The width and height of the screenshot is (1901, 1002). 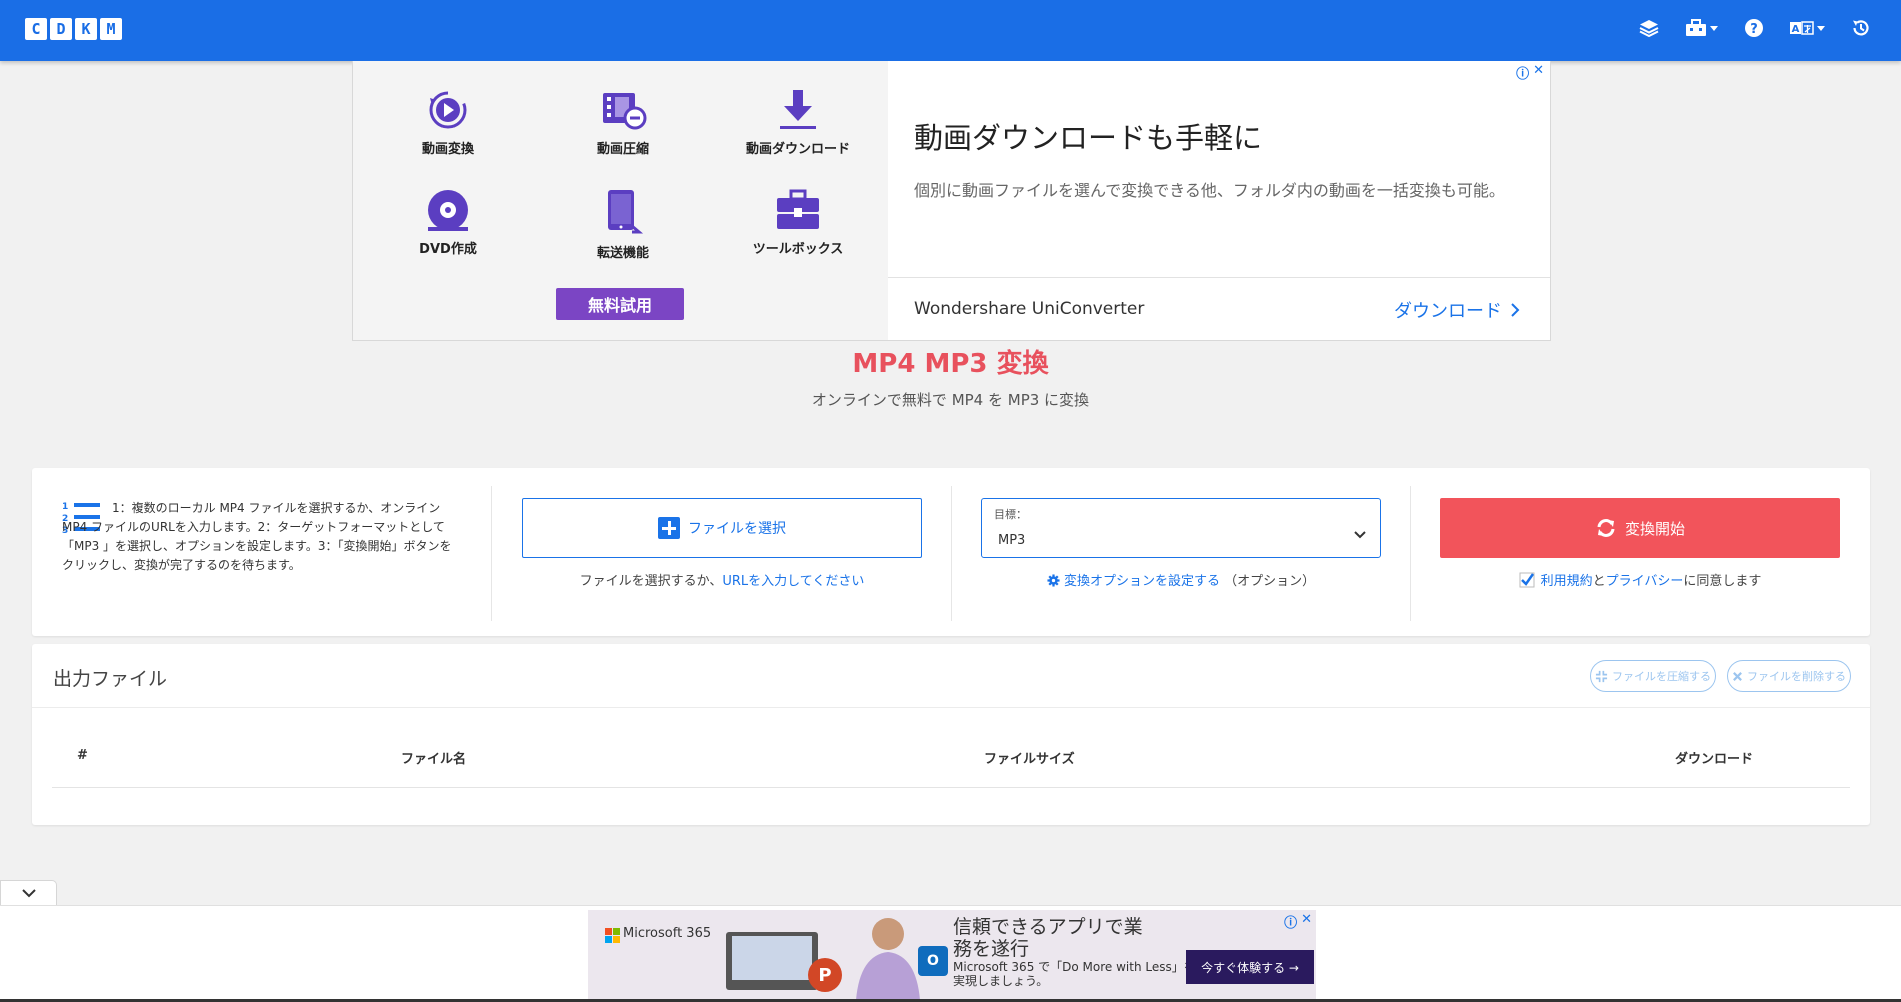 What do you see at coordinates (1088, 138) in the screenshot?
I see `ad-headline: 動画ダウンロードも手軽に` at bounding box center [1088, 138].